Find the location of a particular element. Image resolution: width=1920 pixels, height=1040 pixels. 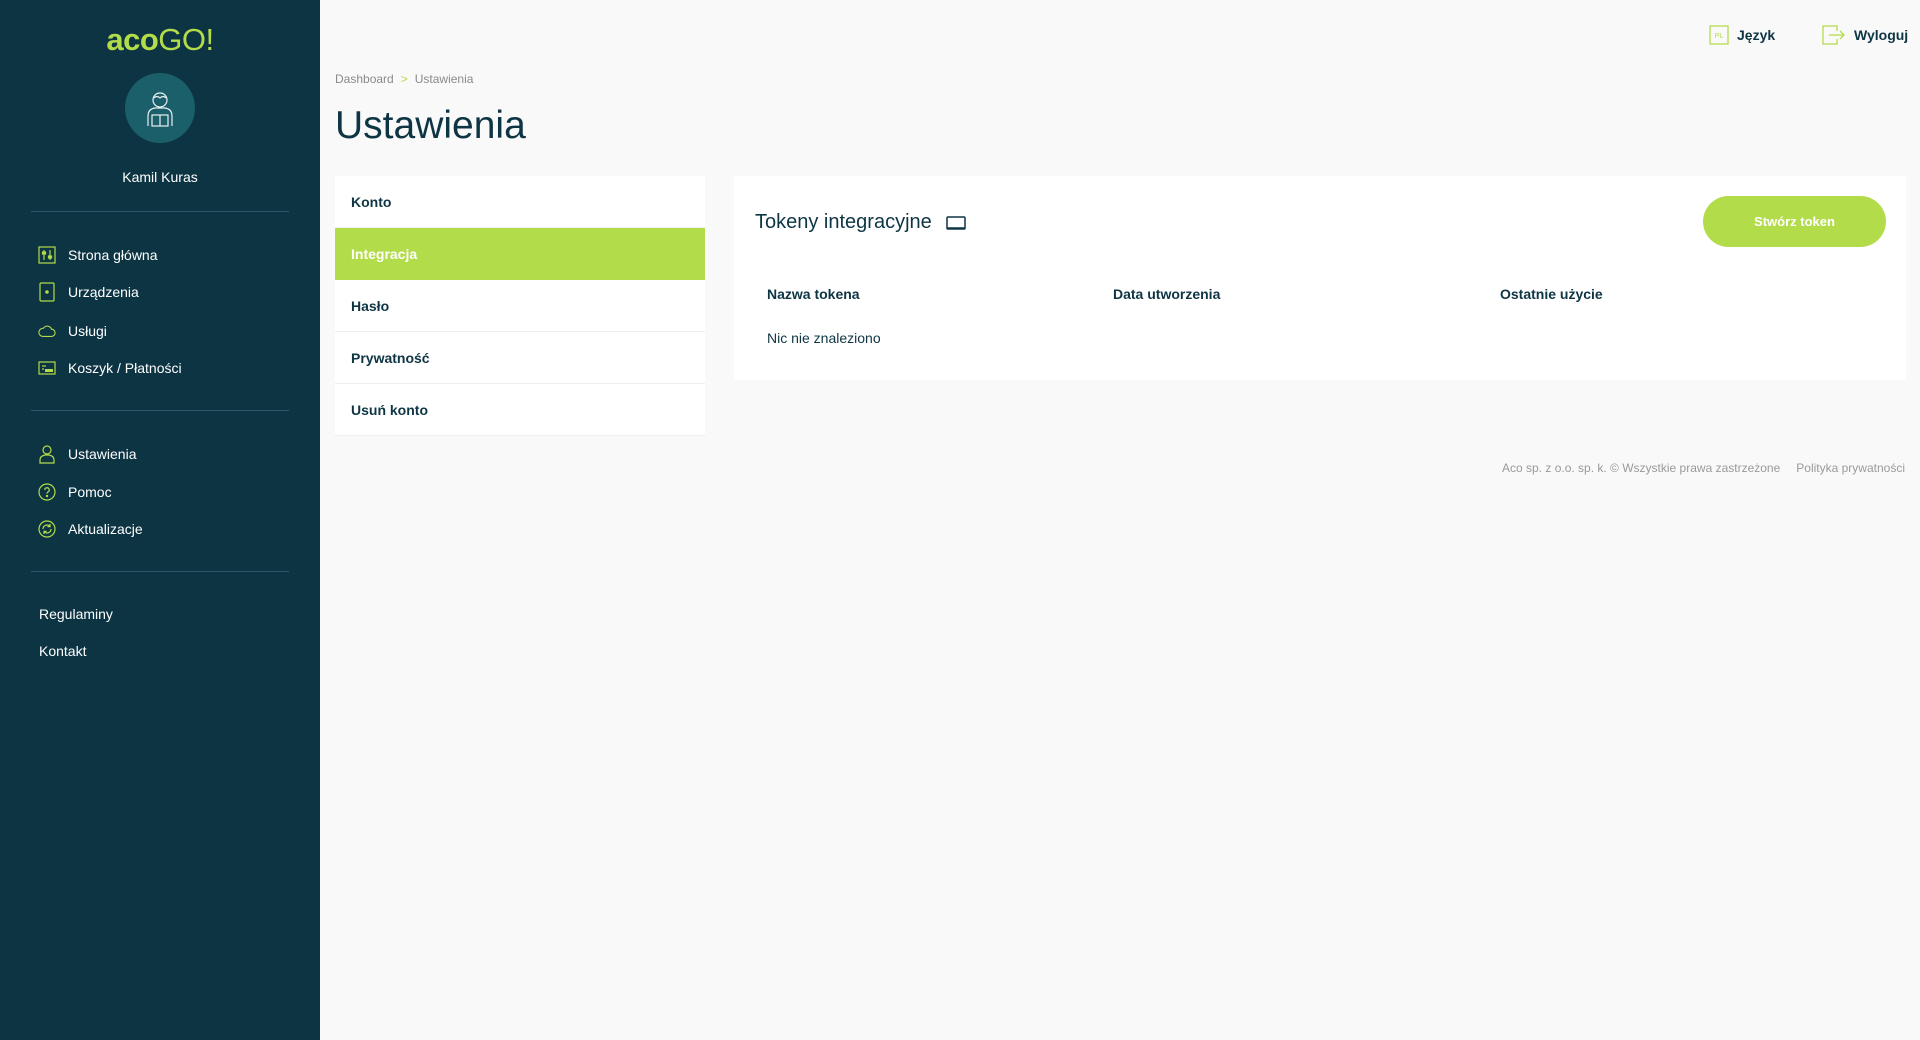

sidebar-item-settings: Ustawienia is located at coordinates (87, 454).